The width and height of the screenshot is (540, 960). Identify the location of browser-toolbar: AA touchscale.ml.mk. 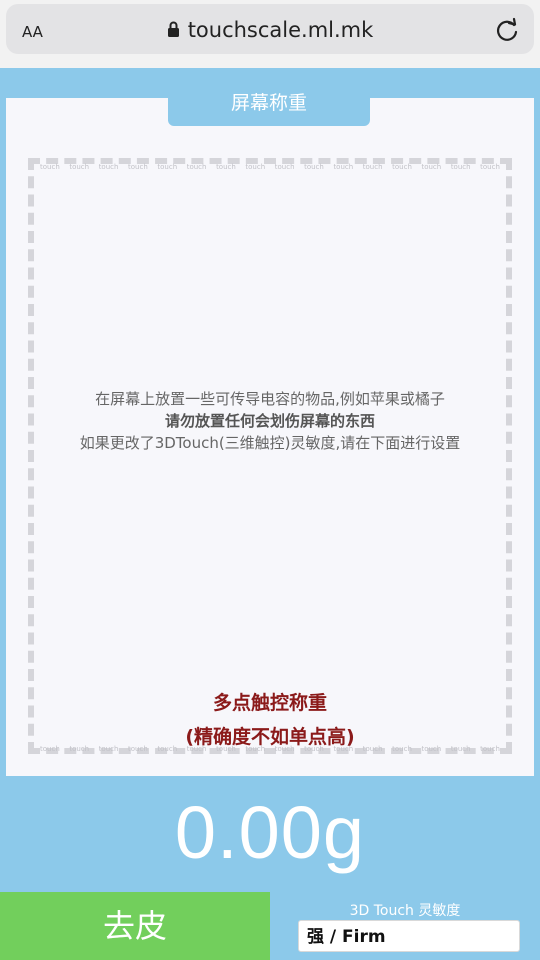
(270, 34).